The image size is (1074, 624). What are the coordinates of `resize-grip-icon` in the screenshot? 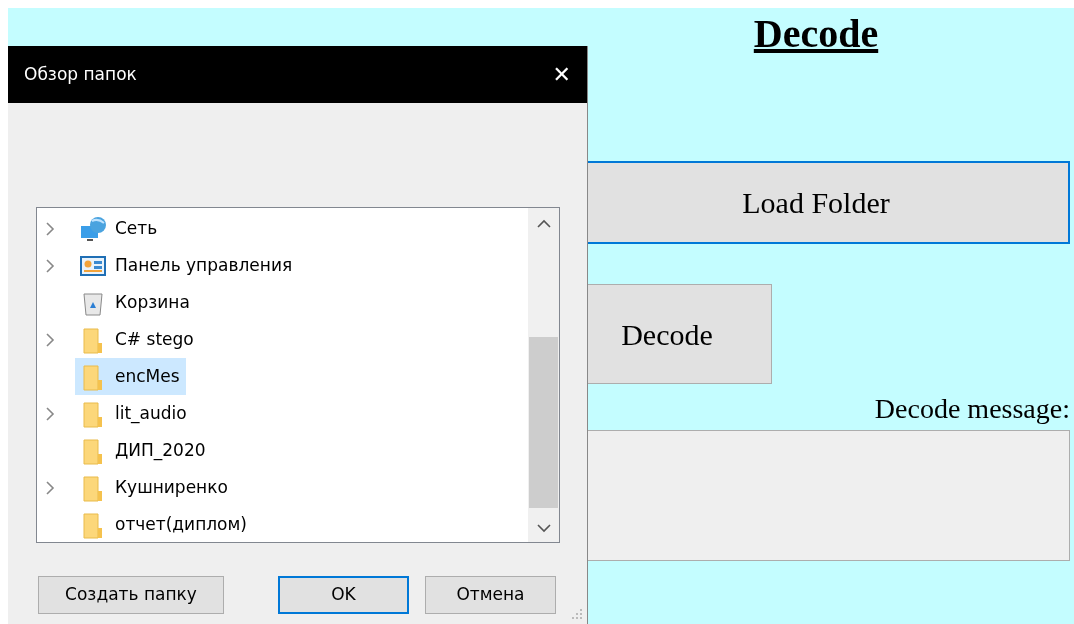 It's located at (576, 613).